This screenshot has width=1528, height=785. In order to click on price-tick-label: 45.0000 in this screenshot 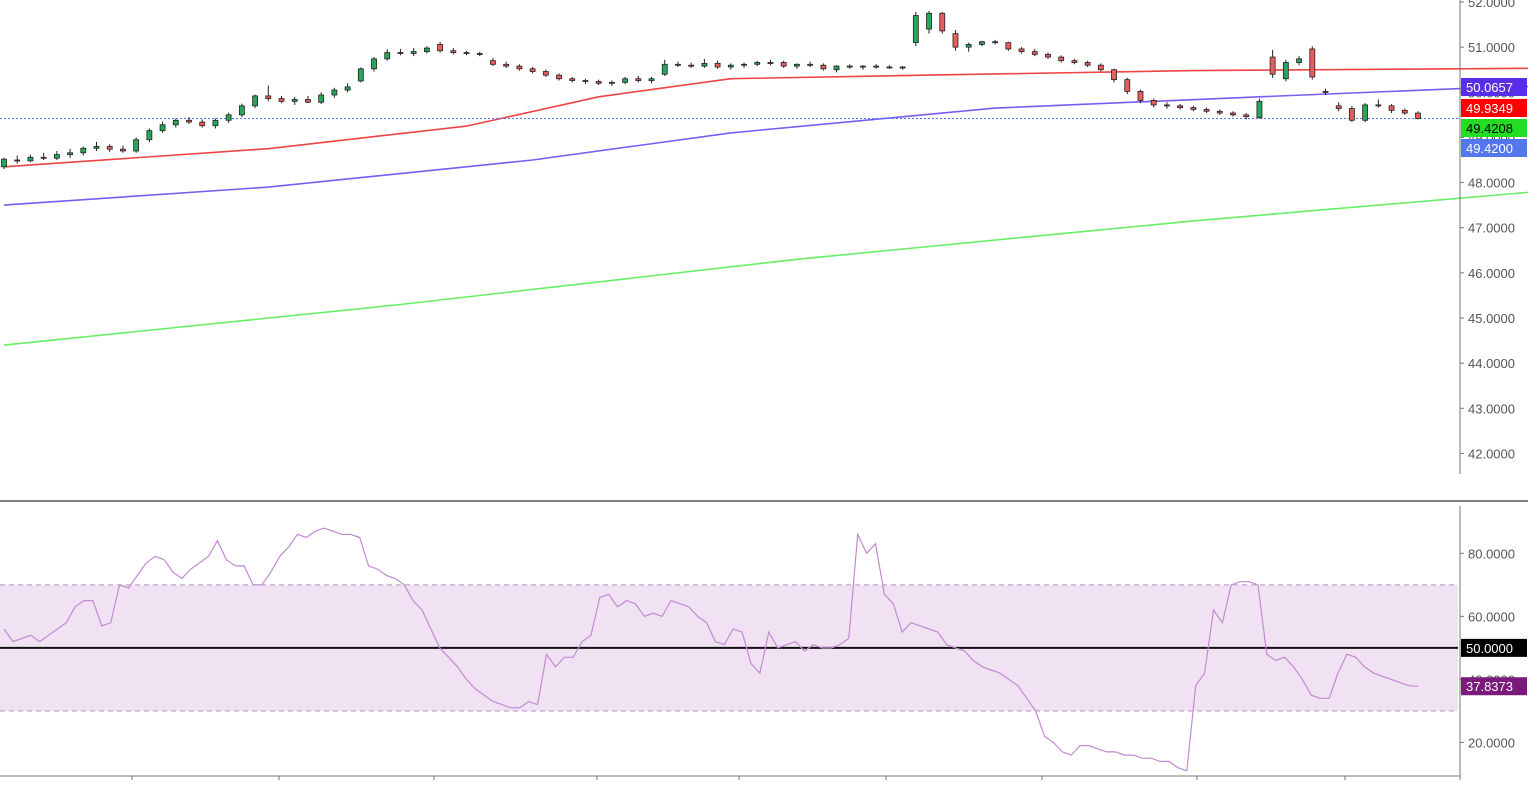, I will do `click(1491, 318)`.